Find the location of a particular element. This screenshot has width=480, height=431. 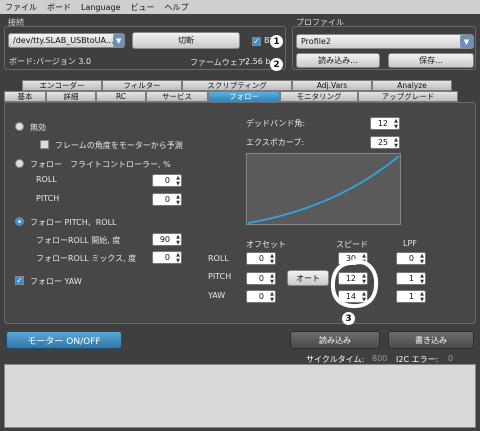

pitch-value: 0 is located at coordinates (167, 199).